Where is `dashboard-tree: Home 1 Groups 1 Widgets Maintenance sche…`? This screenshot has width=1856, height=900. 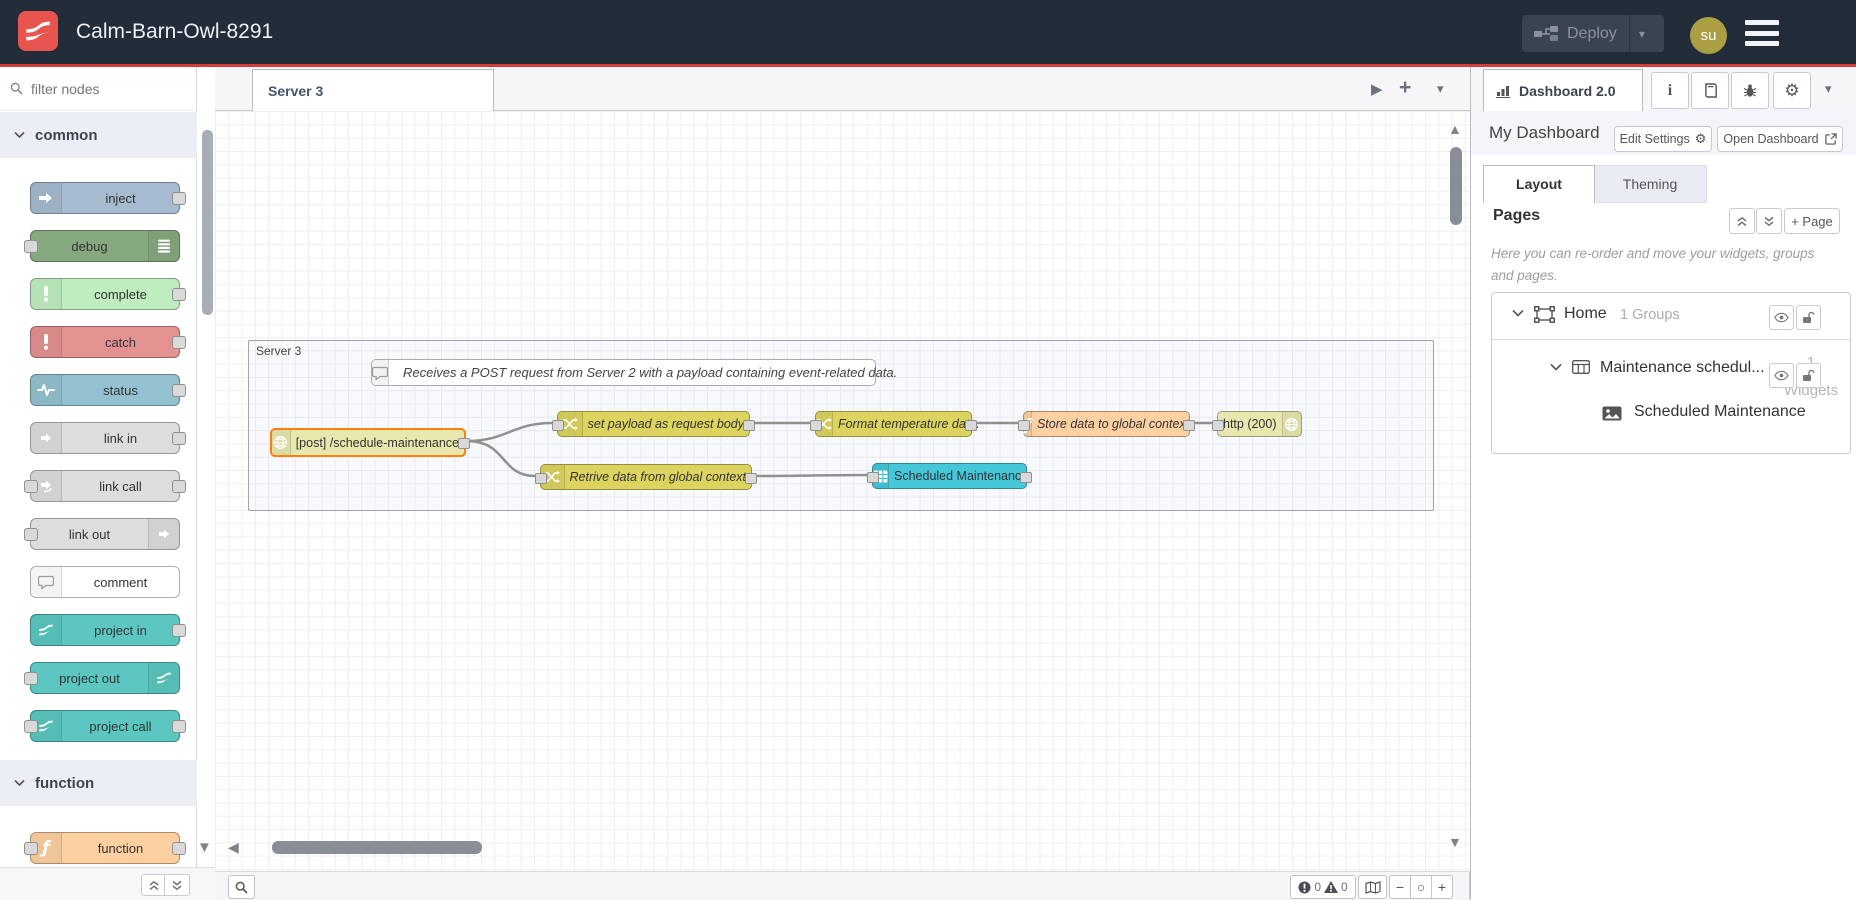 dashboard-tree: Home 1 Groups 1 Widgets Maintenance sche… is located at coordinates (1671, 373).